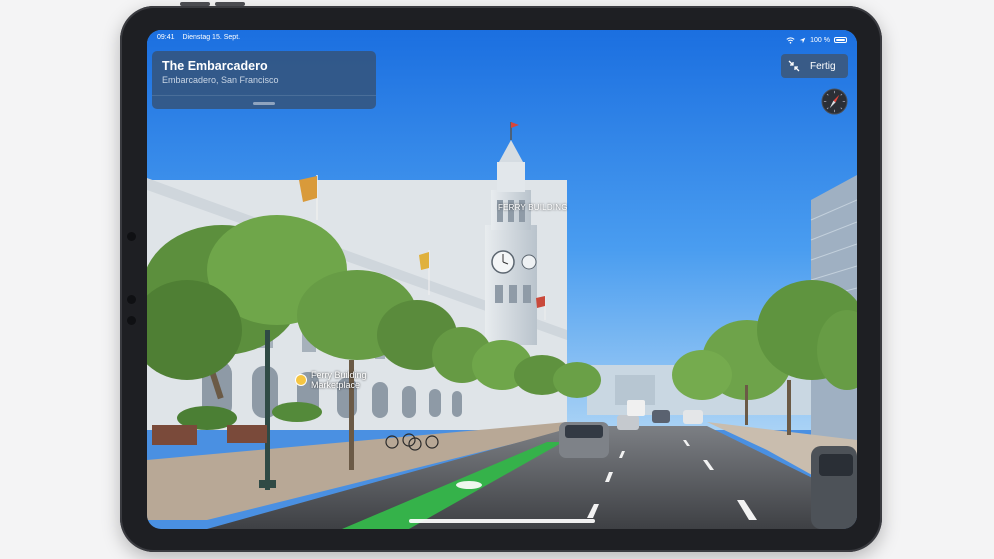 The image size is (994, 559). Describe the element at coordinates (264, 103) in the screenshot. I see `card-grabber-handle` at that location.